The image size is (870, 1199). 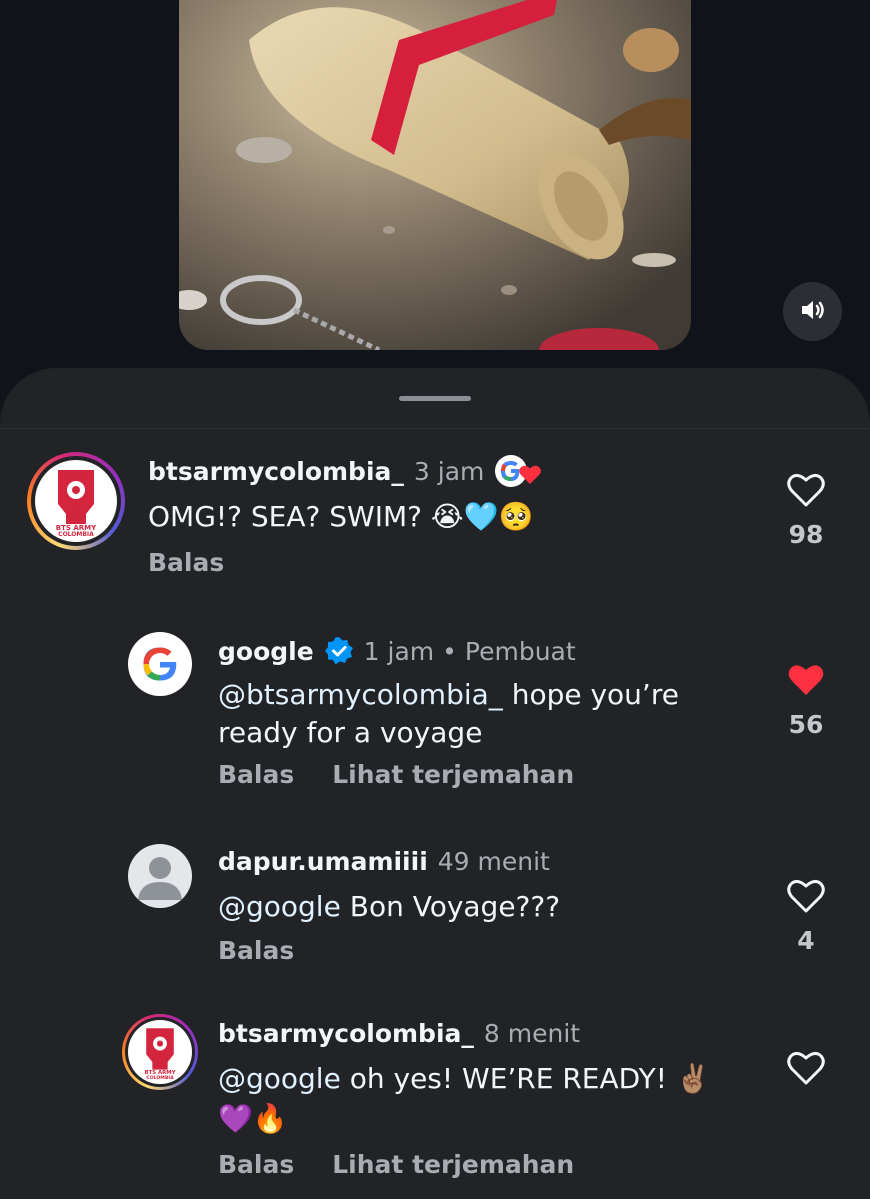 What do you see at coordinates (323, 861) in the screenshot?
I see `comment-username: dapur.umamiiii` at bounding box center [323, 861].